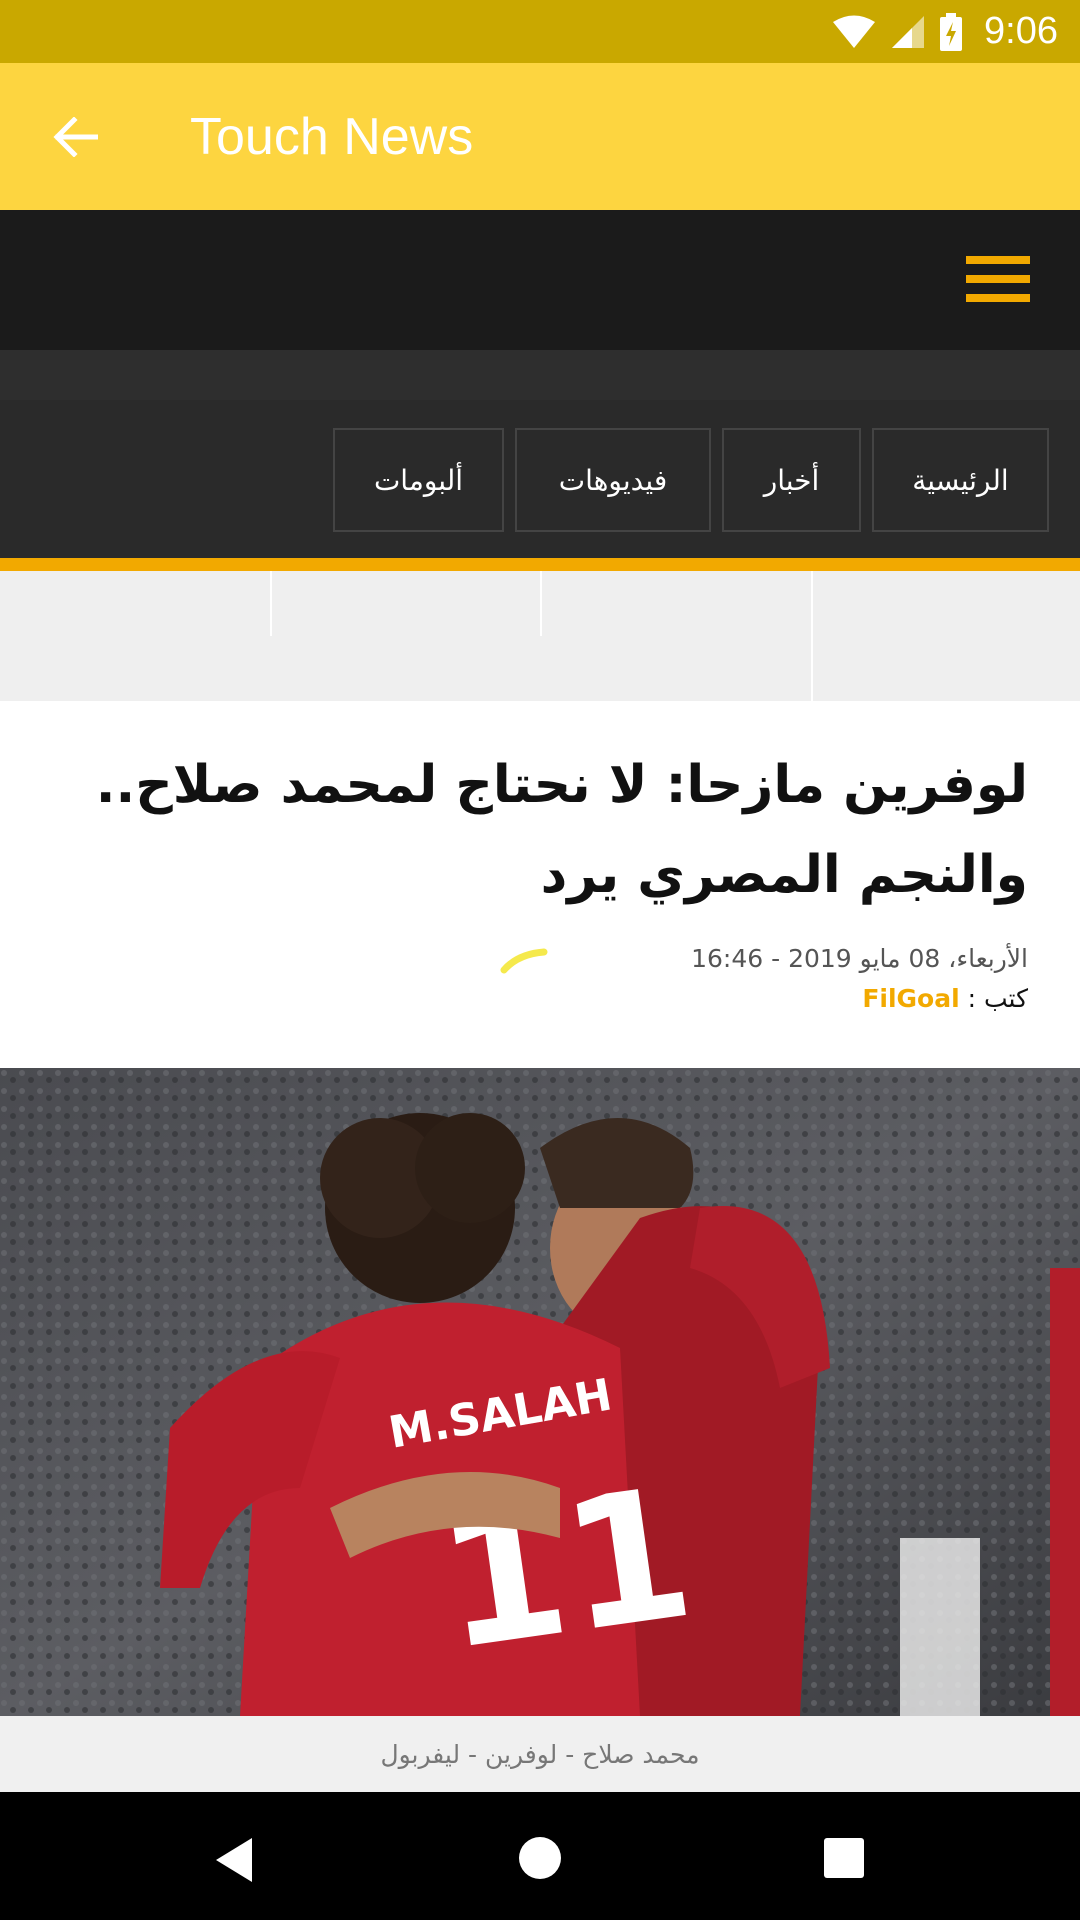 The image size is (1080, 1920). I want to click on site-header, so click(540, 280).